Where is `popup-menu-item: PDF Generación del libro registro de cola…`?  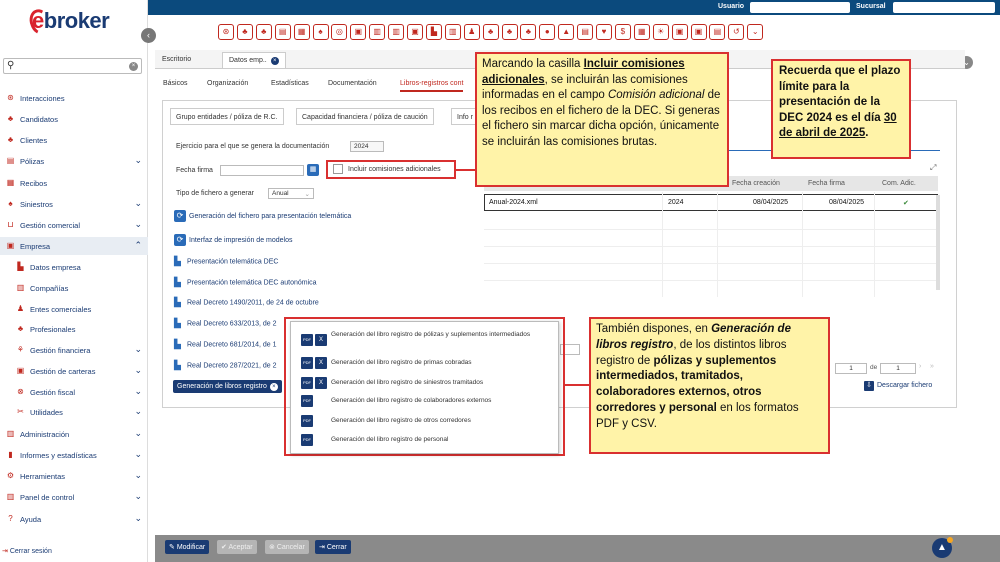
popup-menu-item: PDF Generación del libro registro de cola… is located at coordinates (425, 402).